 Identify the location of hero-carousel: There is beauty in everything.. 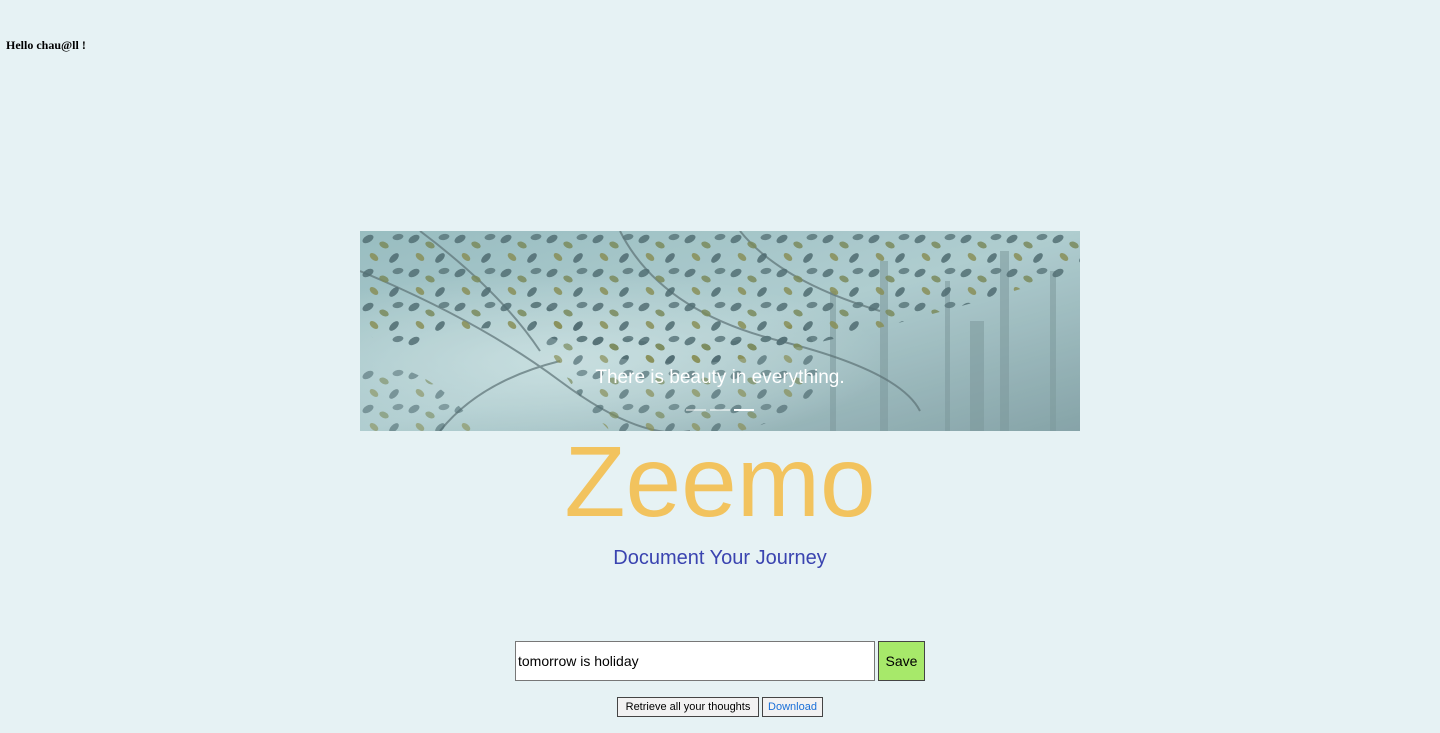
(720, 331).